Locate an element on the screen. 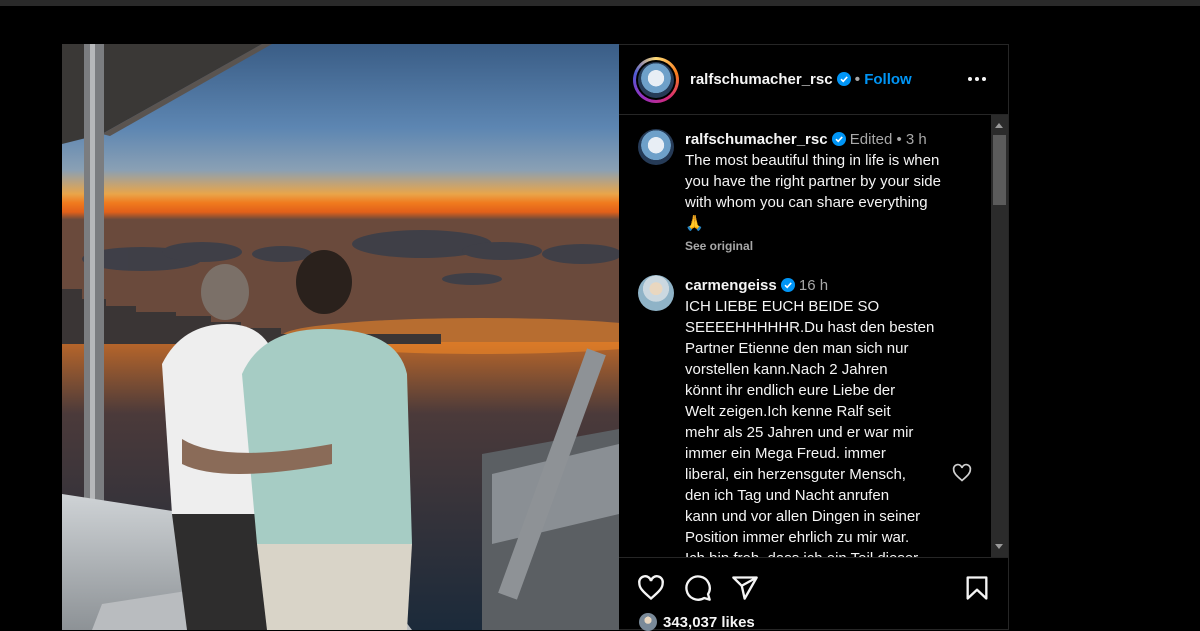  caption-line: 🙏 is located at coordinates (694, 223).